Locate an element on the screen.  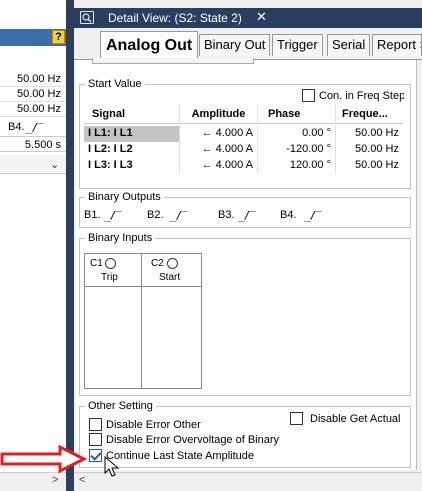
detail-view-icon is located at coordinates (87, 17).